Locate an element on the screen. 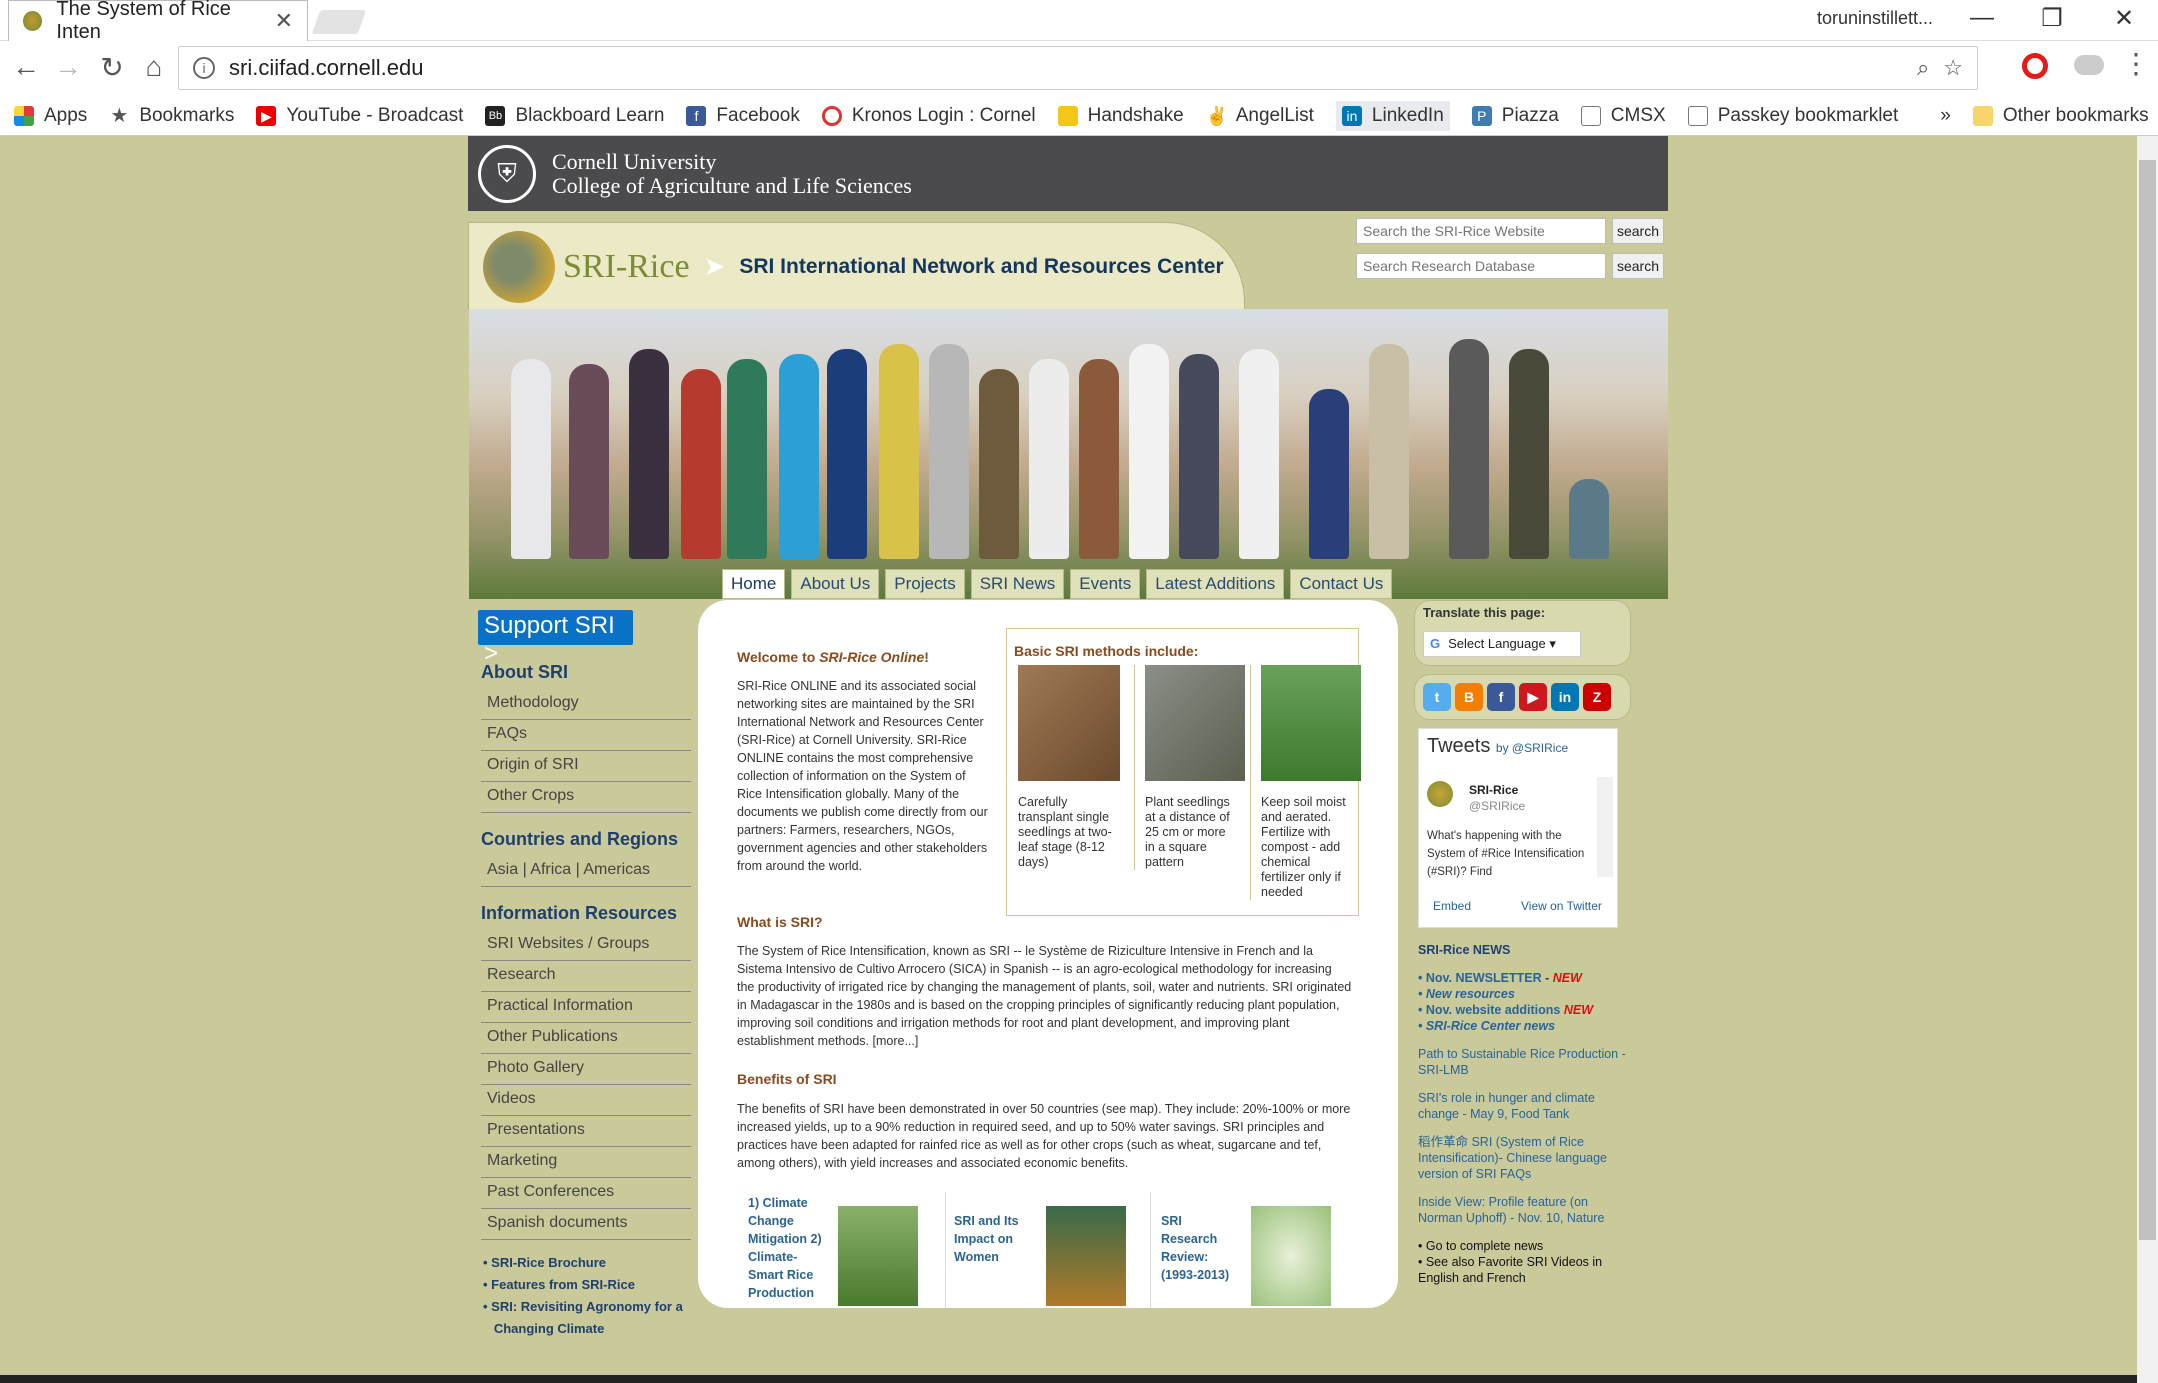 The width and height of the screenshot is (2158, 1383). sidebar-item-origin: Origin of SRI is located at coordinates (586, 766).